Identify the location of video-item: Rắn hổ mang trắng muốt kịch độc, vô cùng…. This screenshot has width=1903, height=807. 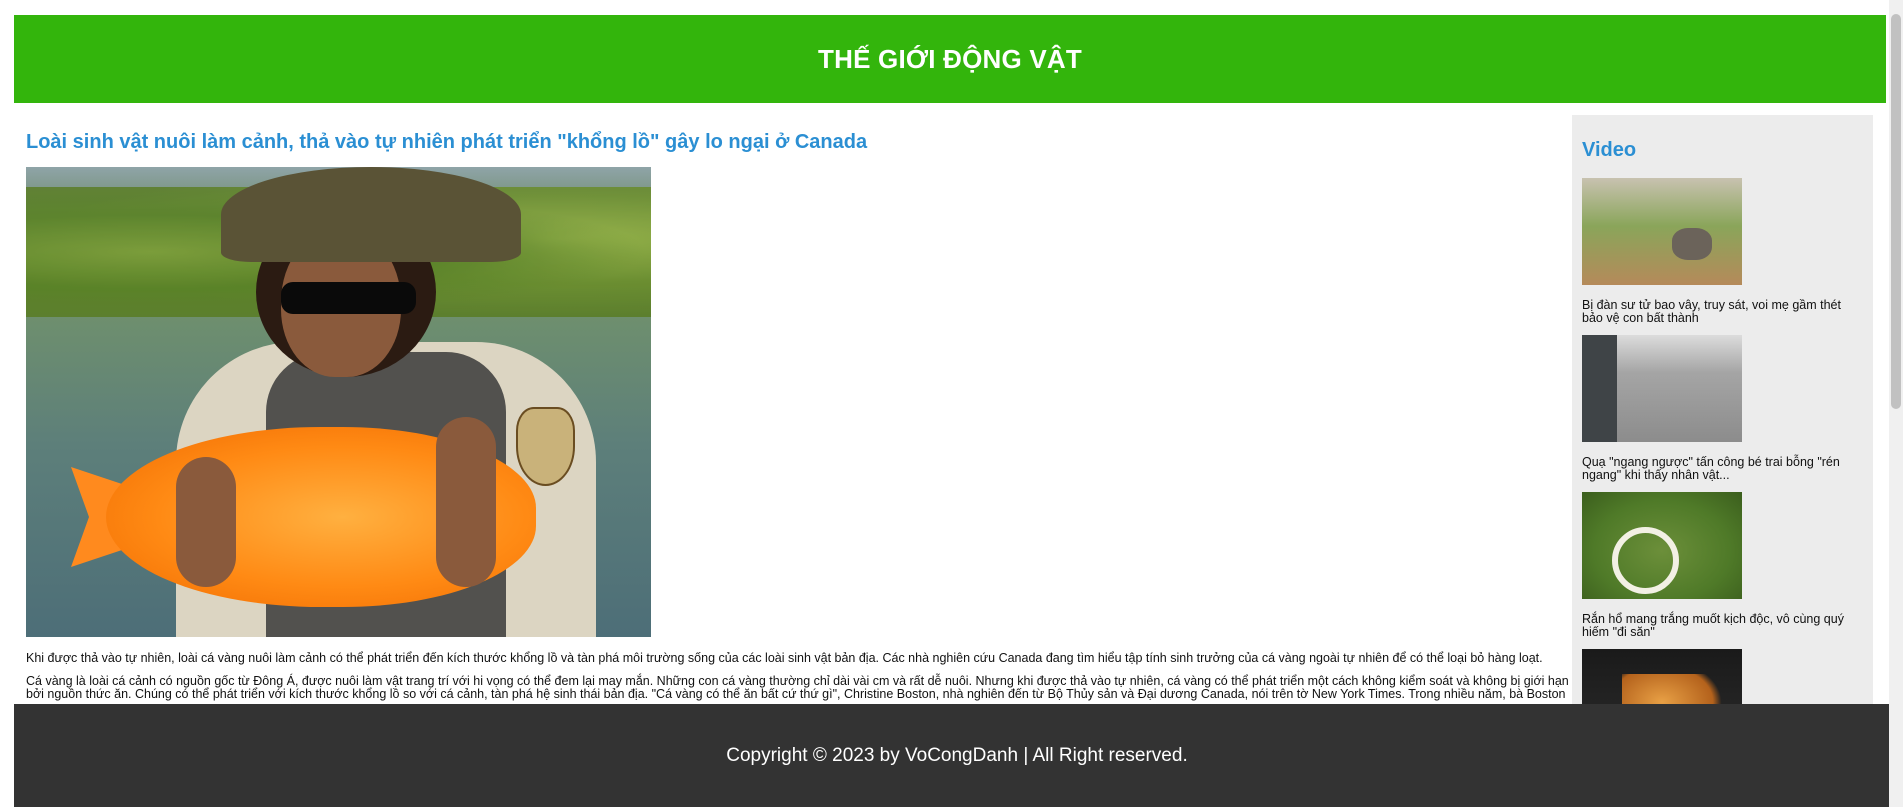
(1724, 565).